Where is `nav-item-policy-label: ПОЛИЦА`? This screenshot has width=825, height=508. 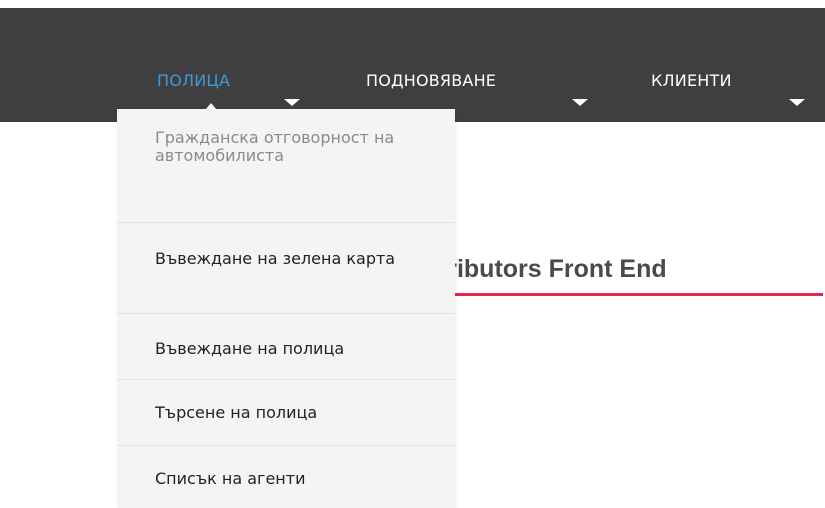 nav-item-policy-label: ПОЛИЦА is located at coordinates (194, 80).